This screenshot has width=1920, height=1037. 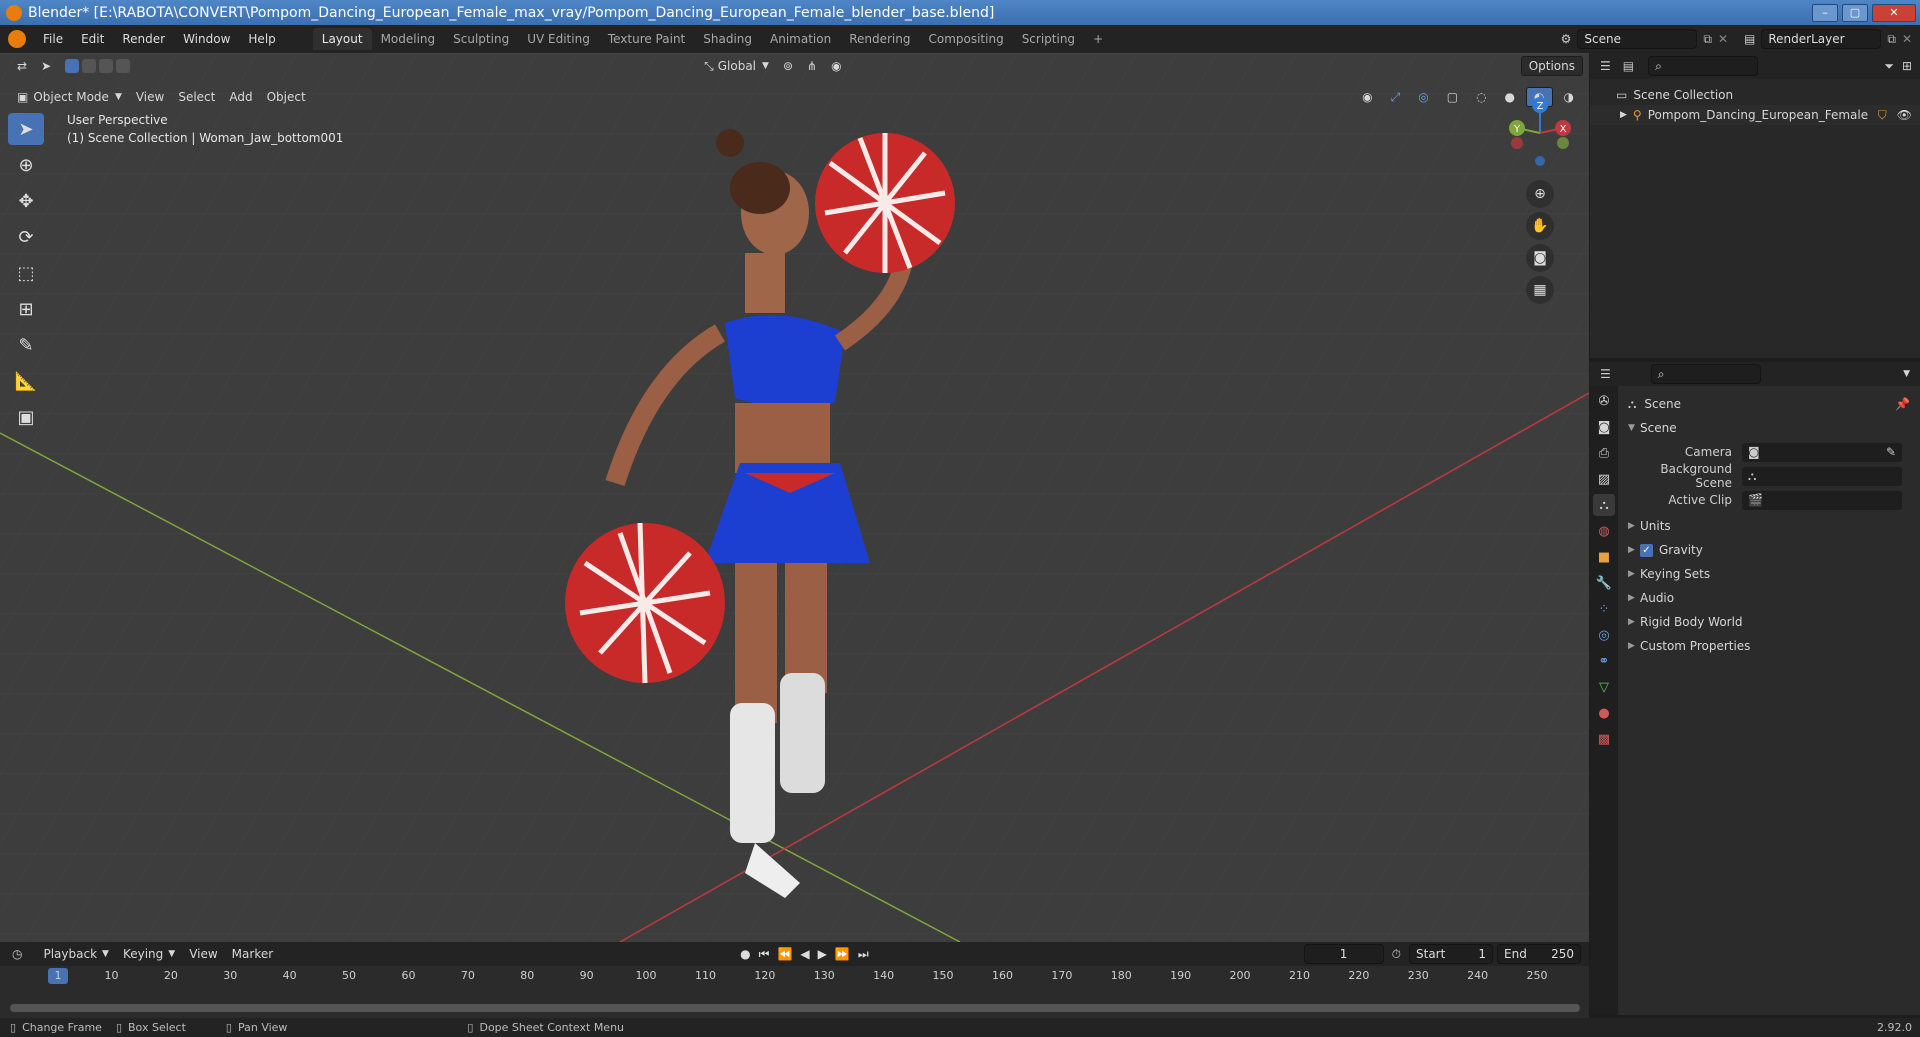 I want to click on properties-search-input: ⌕, so click(x=1705, y=374).